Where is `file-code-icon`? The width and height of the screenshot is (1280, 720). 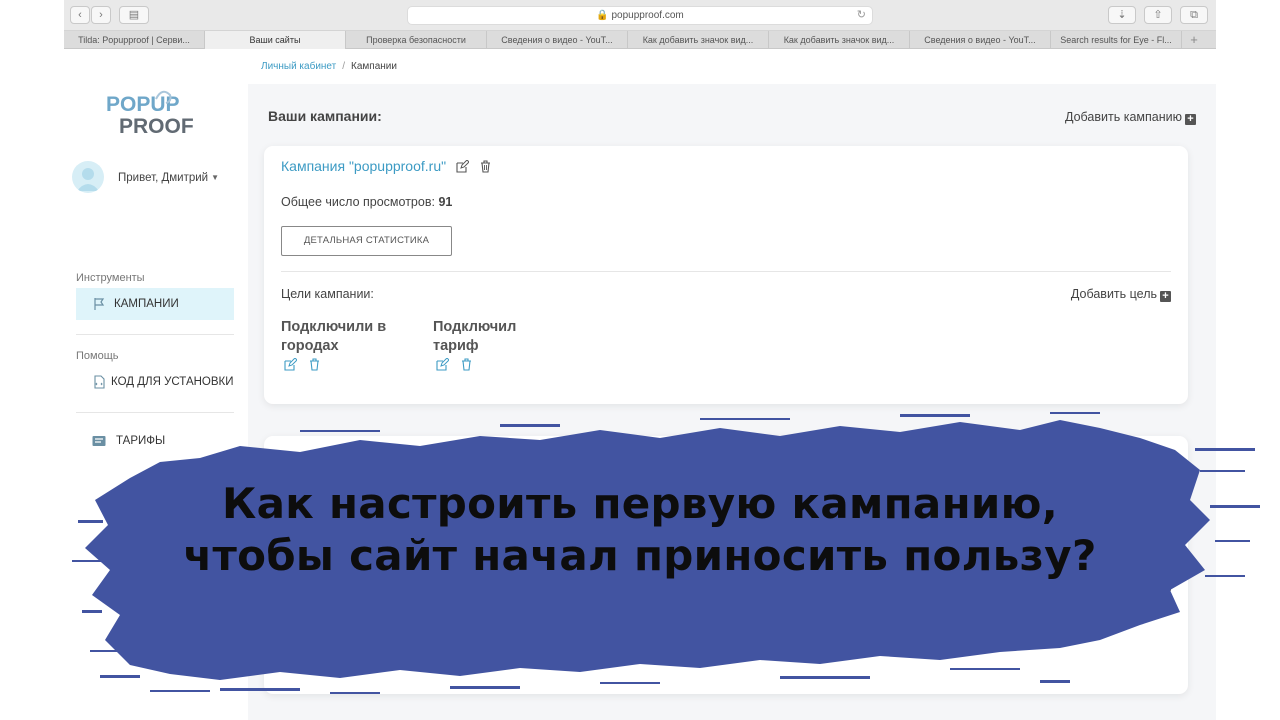 file-code-icon is located at coordinates (99, 382).